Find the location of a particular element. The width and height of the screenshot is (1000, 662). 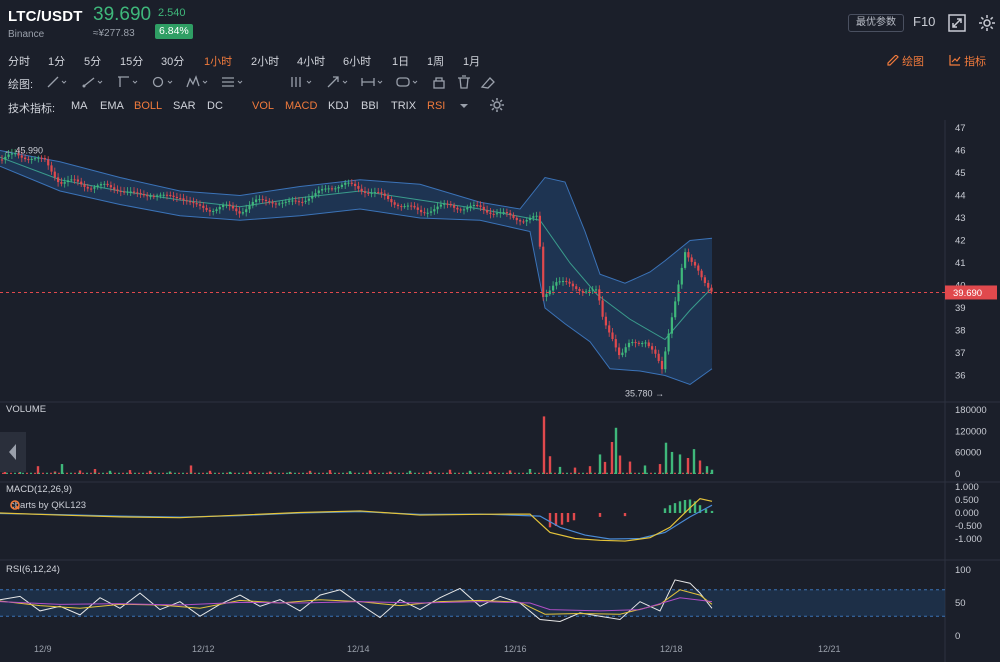

circle-icon is located at coordinates (162, 82).